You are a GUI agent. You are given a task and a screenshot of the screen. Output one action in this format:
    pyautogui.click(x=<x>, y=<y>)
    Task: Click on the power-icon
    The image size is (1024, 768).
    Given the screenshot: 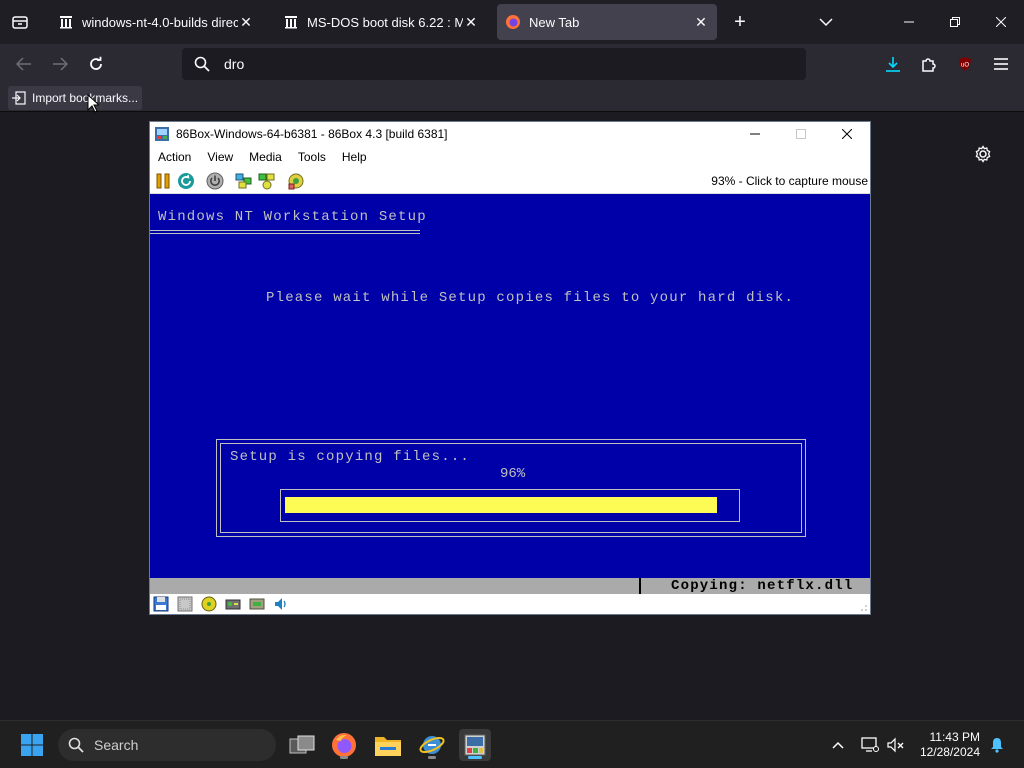 What is the action you would take?
    pyautogui.click(x=215, y=181)
    